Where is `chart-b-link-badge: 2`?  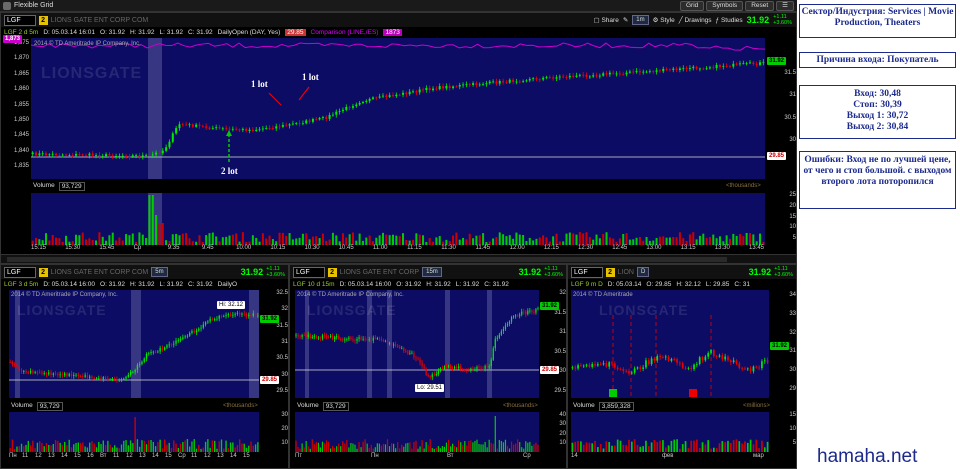 chart-b-link-badge: 2 is located at coordinates (332, 272).